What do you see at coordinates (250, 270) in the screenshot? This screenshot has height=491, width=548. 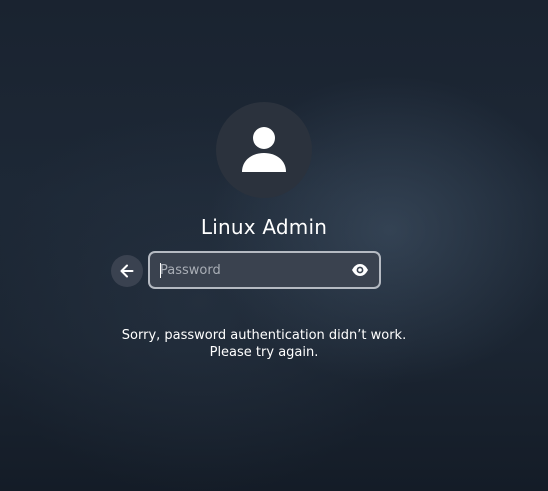 I see `password-input` at bounding box center [250, 270].